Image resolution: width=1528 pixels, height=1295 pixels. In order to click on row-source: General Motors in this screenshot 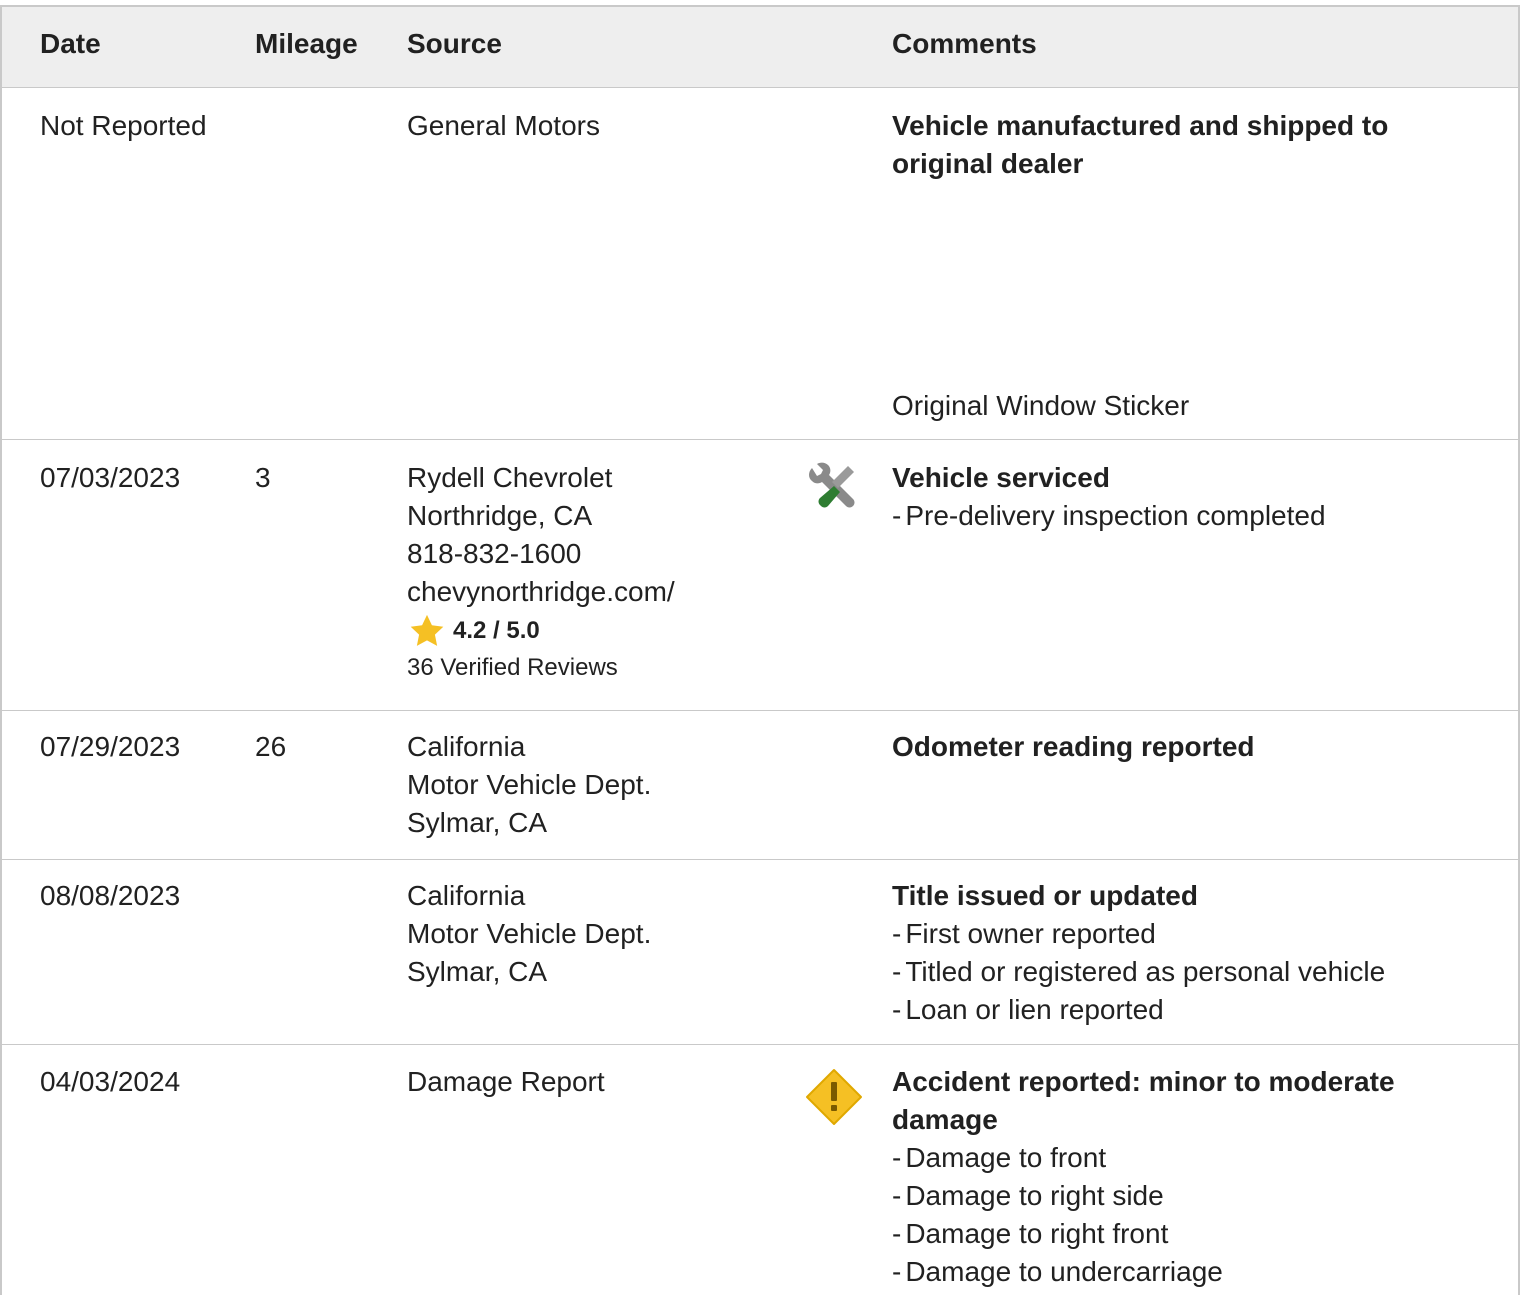, I will do `click(503, 126)`.